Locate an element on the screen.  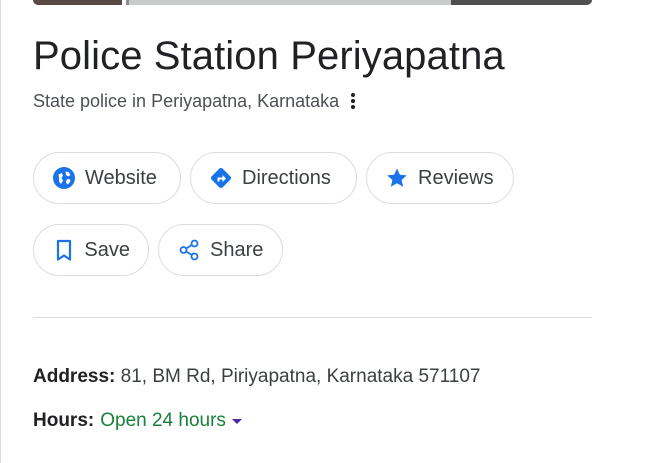
hours-row: Hours: Open 24 hours is located at coordinates (137, 421).